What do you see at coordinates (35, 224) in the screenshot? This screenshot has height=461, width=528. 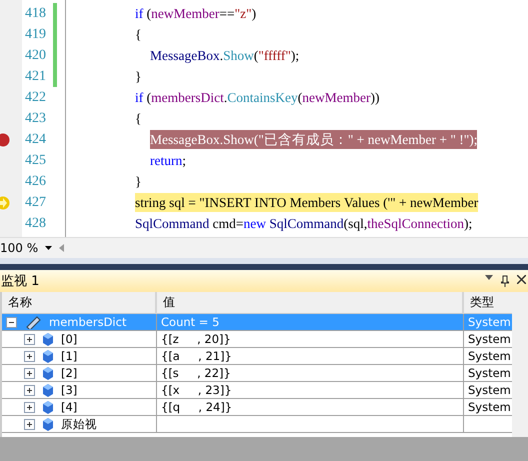 I see `line-number: 428` at bounding box center [35, 224].